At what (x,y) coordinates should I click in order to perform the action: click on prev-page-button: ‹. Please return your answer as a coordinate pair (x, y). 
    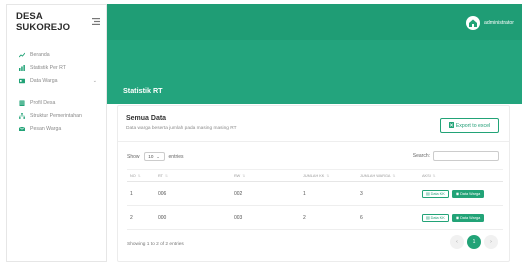
    Looking at the image, I should click on (457, 242).